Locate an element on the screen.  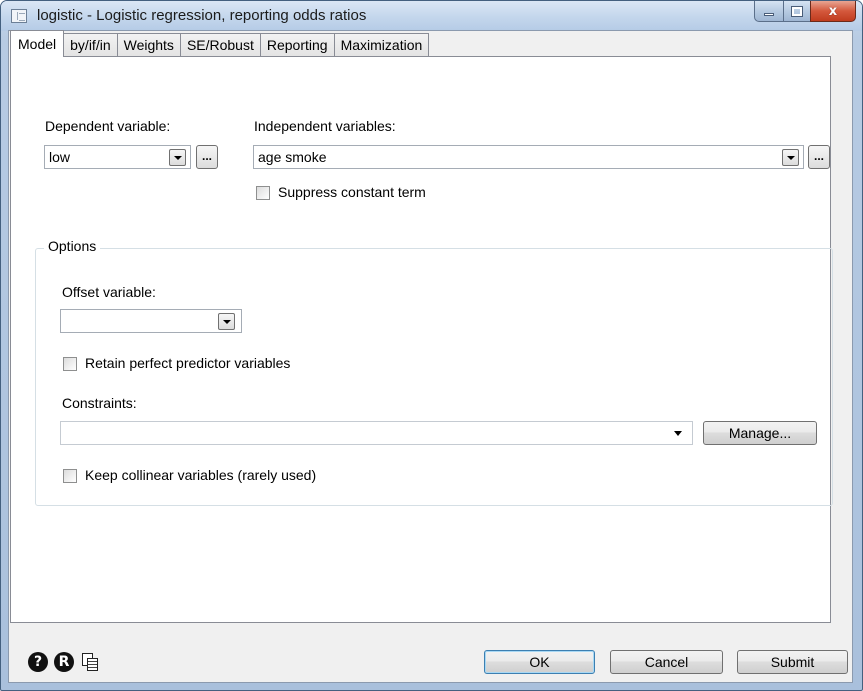
tab-by-if-in: by/if/in is located at coordinates (90, 45).